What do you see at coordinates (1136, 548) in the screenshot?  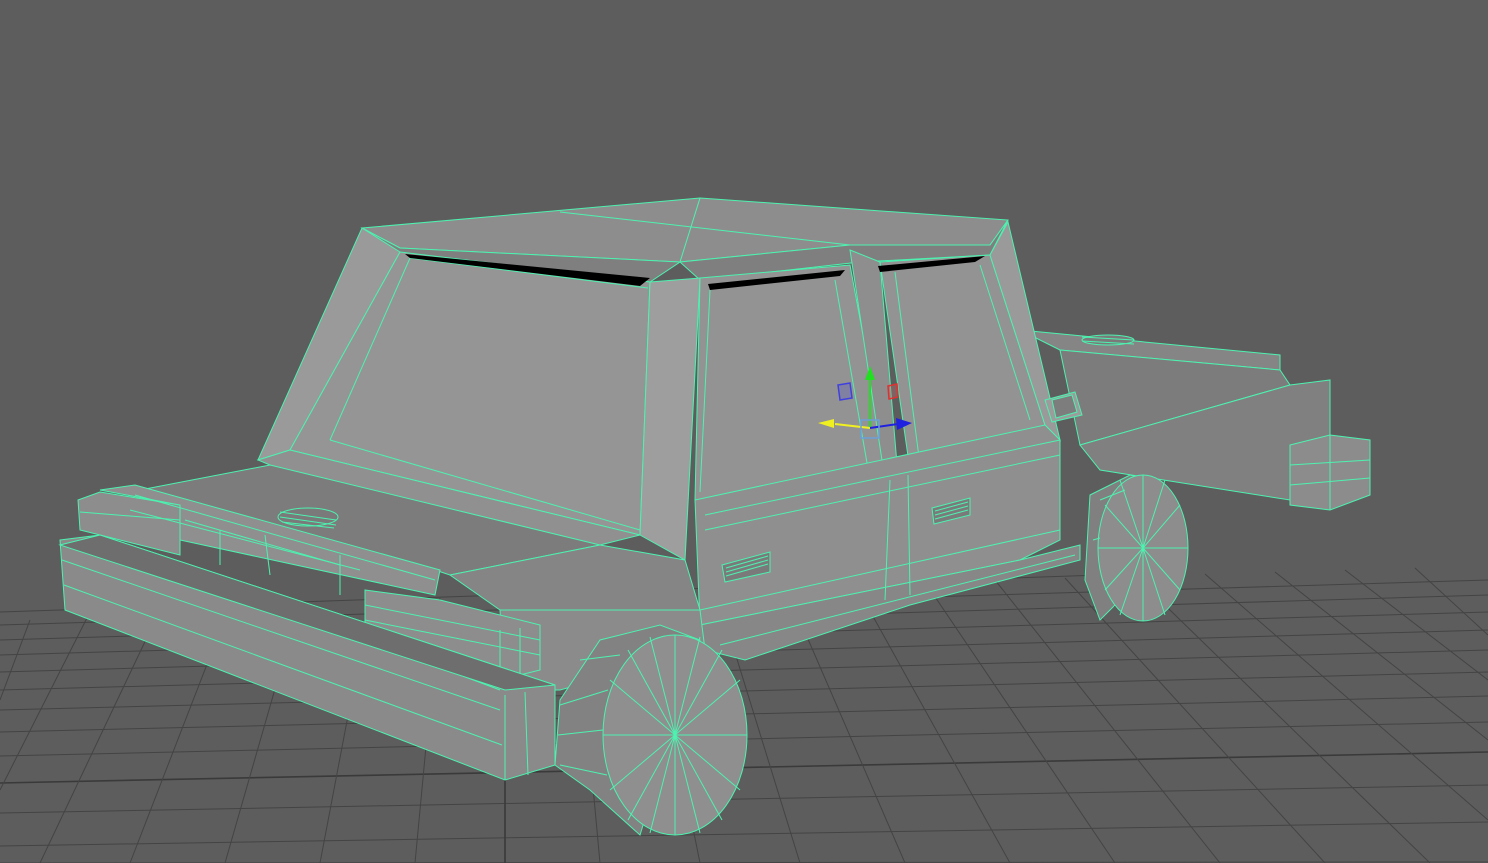 I see `rear-wheel` at bounding box center [1136, 548].